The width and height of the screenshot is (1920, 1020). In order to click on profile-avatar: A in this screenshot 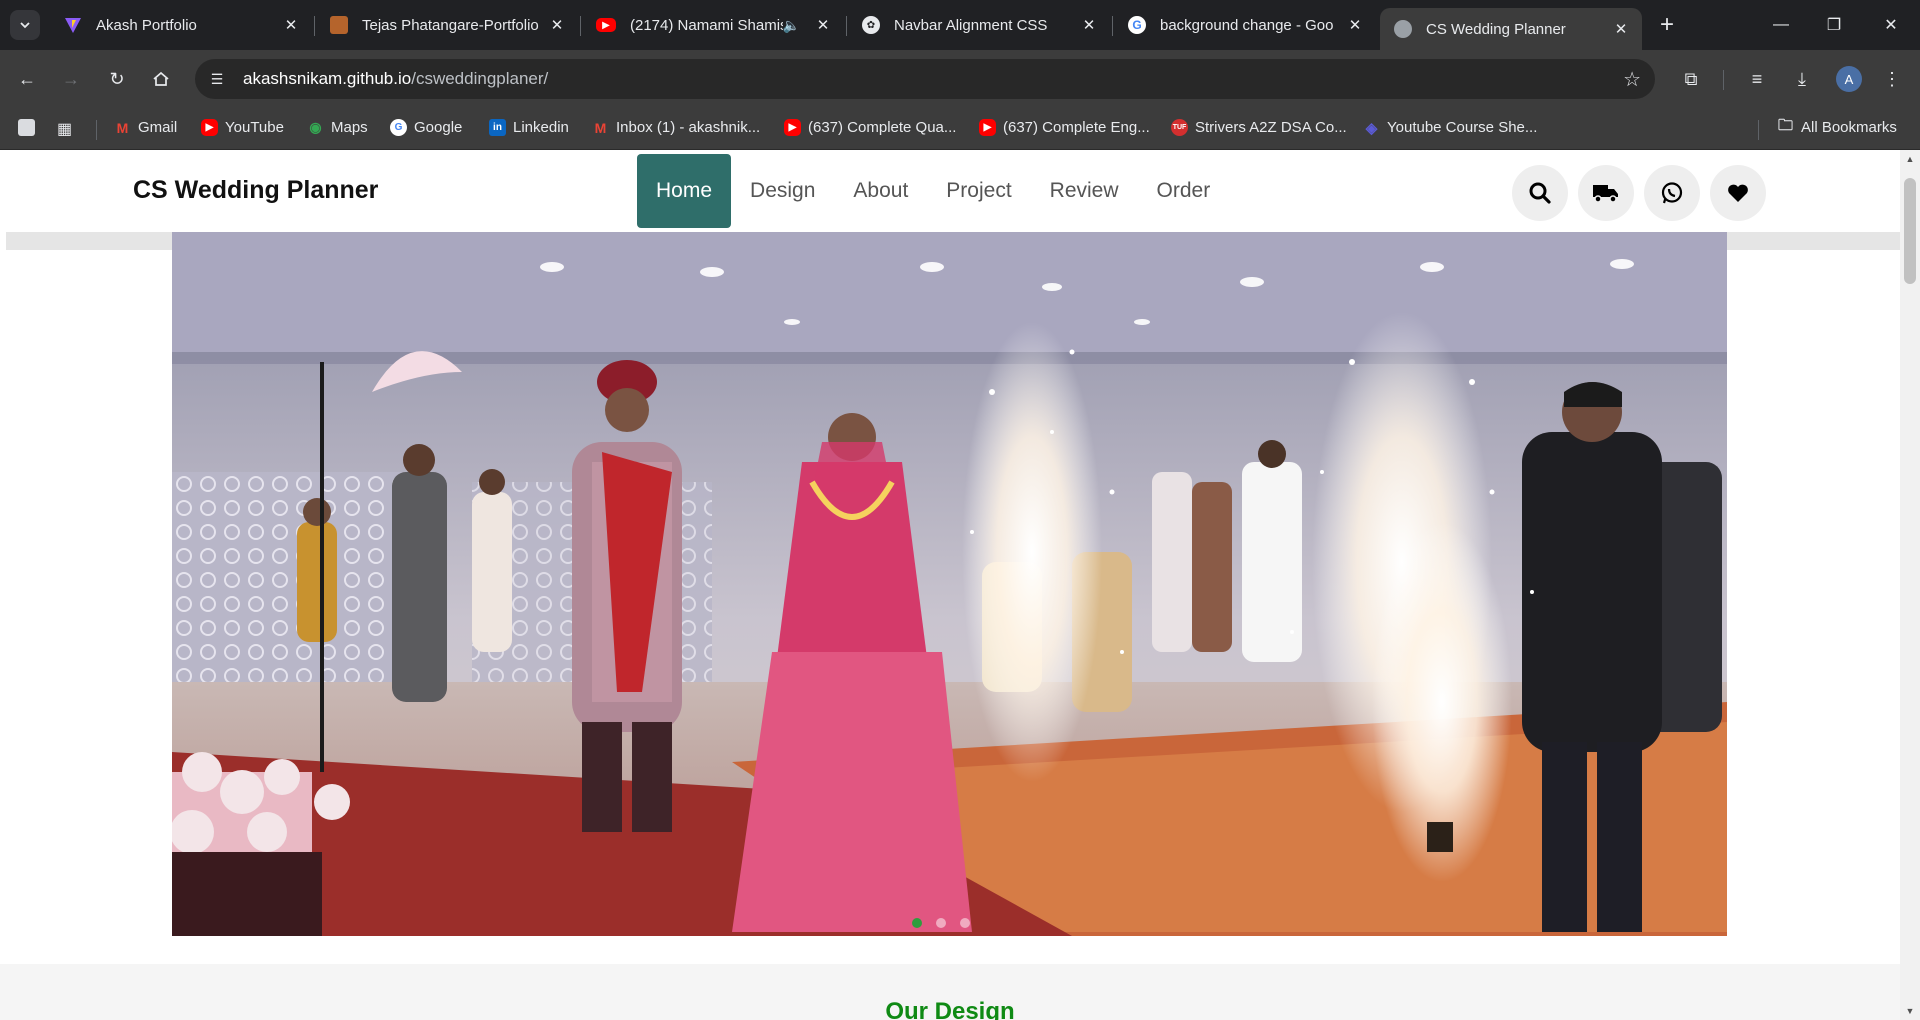, I will do `click(1849, 79)`.